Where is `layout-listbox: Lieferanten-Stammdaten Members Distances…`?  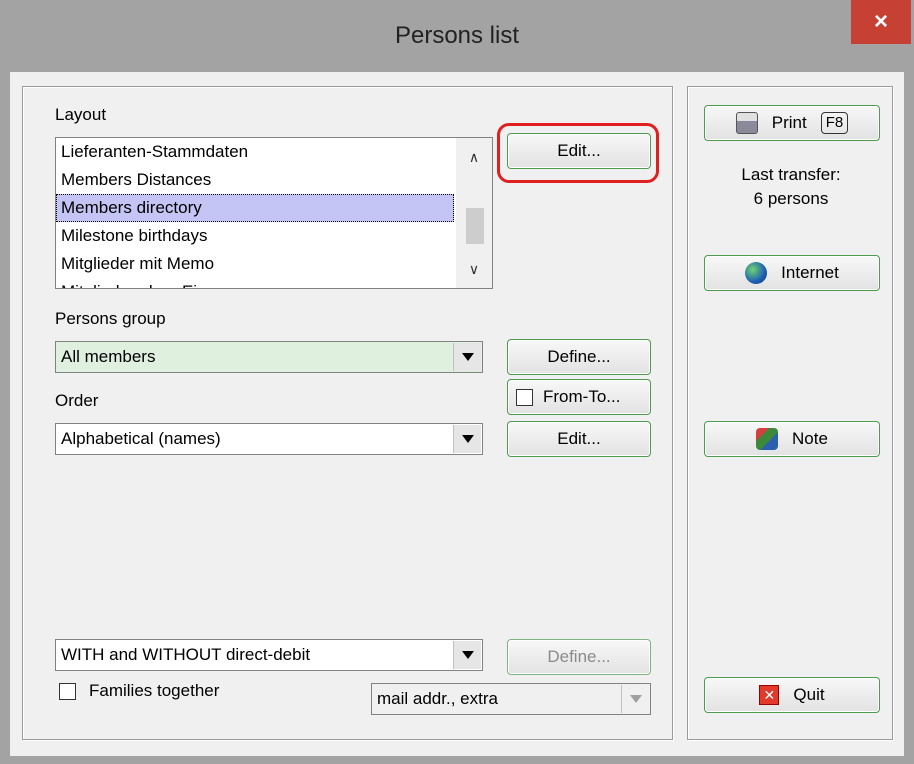 layout-listbox: Lieferanten-Stammdaten Members Distances… is located at coordinates (274, 213).